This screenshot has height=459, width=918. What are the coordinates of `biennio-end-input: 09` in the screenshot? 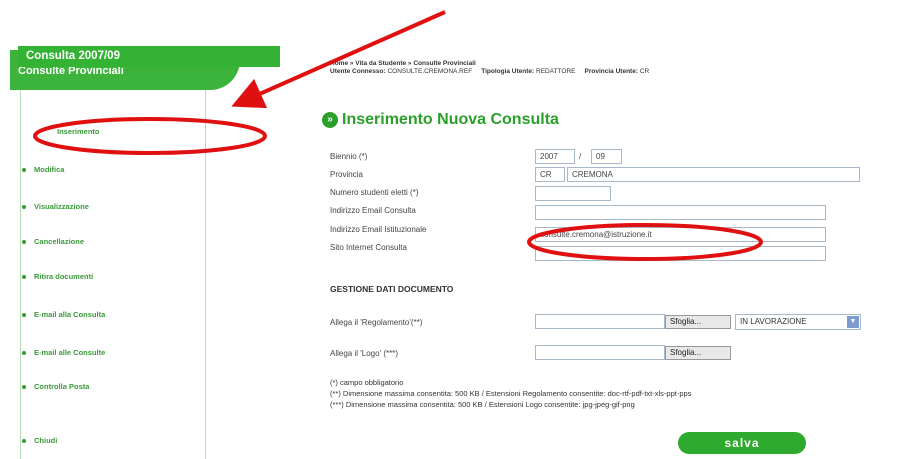 It's located at (606, 156).